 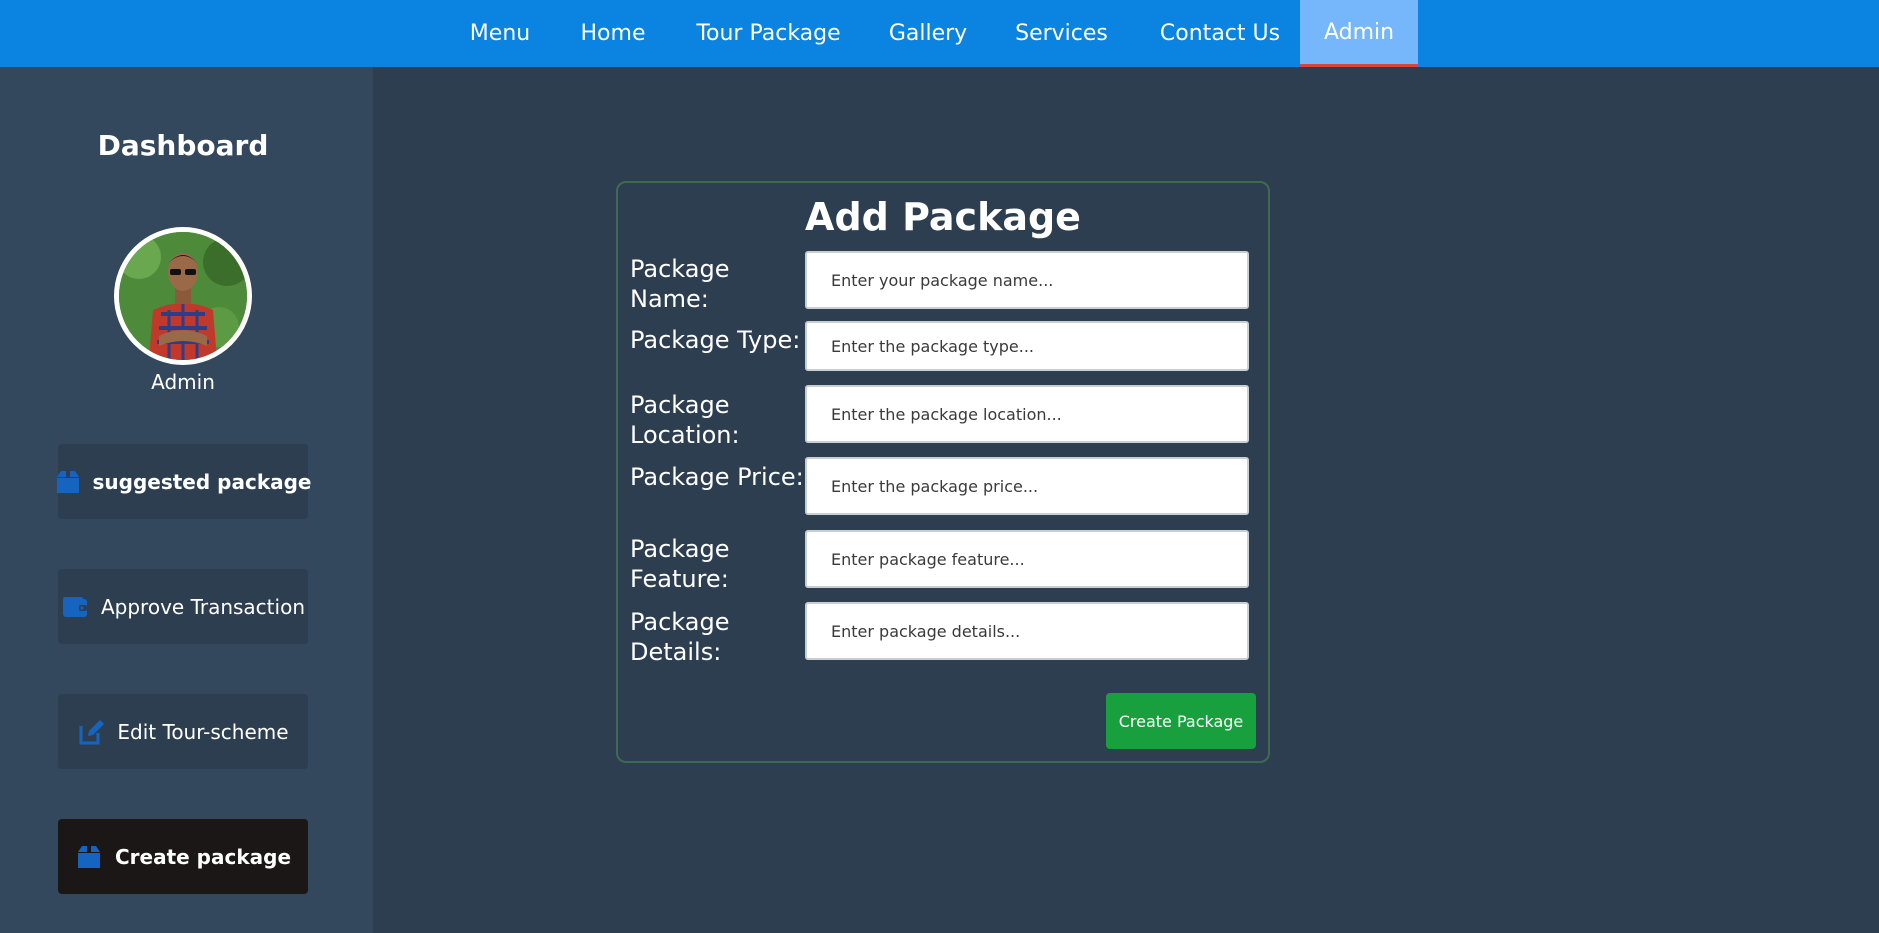 I want to click on nav-tour-package: Tour Package, so click(x=768, y=33).